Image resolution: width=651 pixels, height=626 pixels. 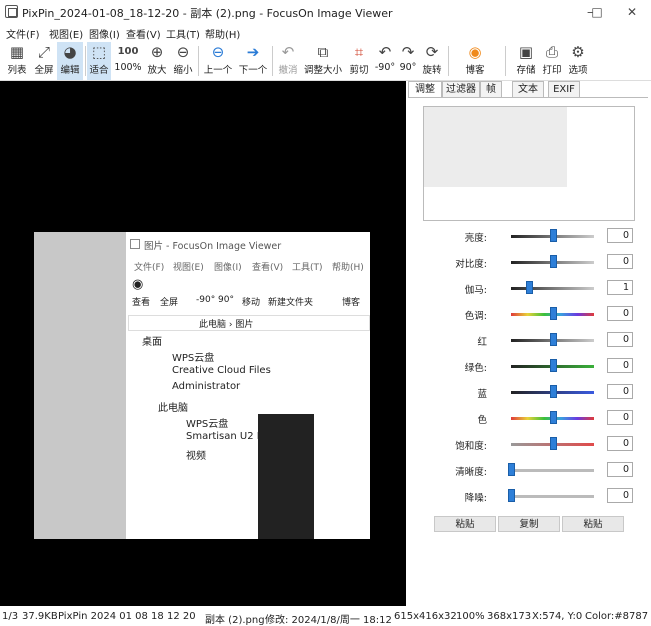 What do you see at coordinates (17, 52) in the screenshot?
I see `grid-icon: ▦` at bounding box center [17, 52].